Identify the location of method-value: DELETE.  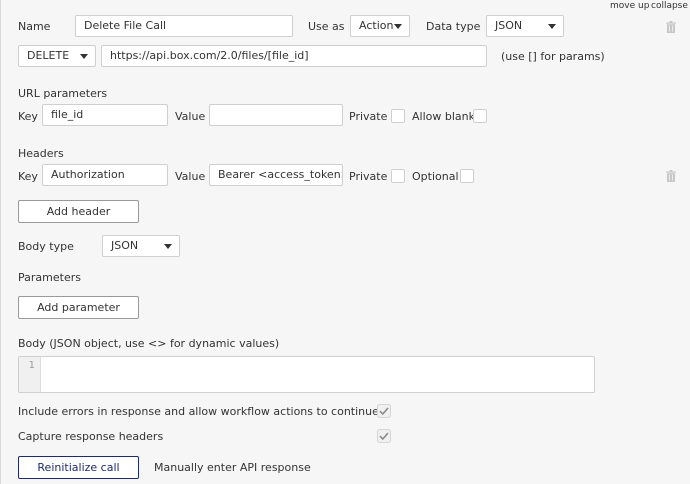
(48, 55).